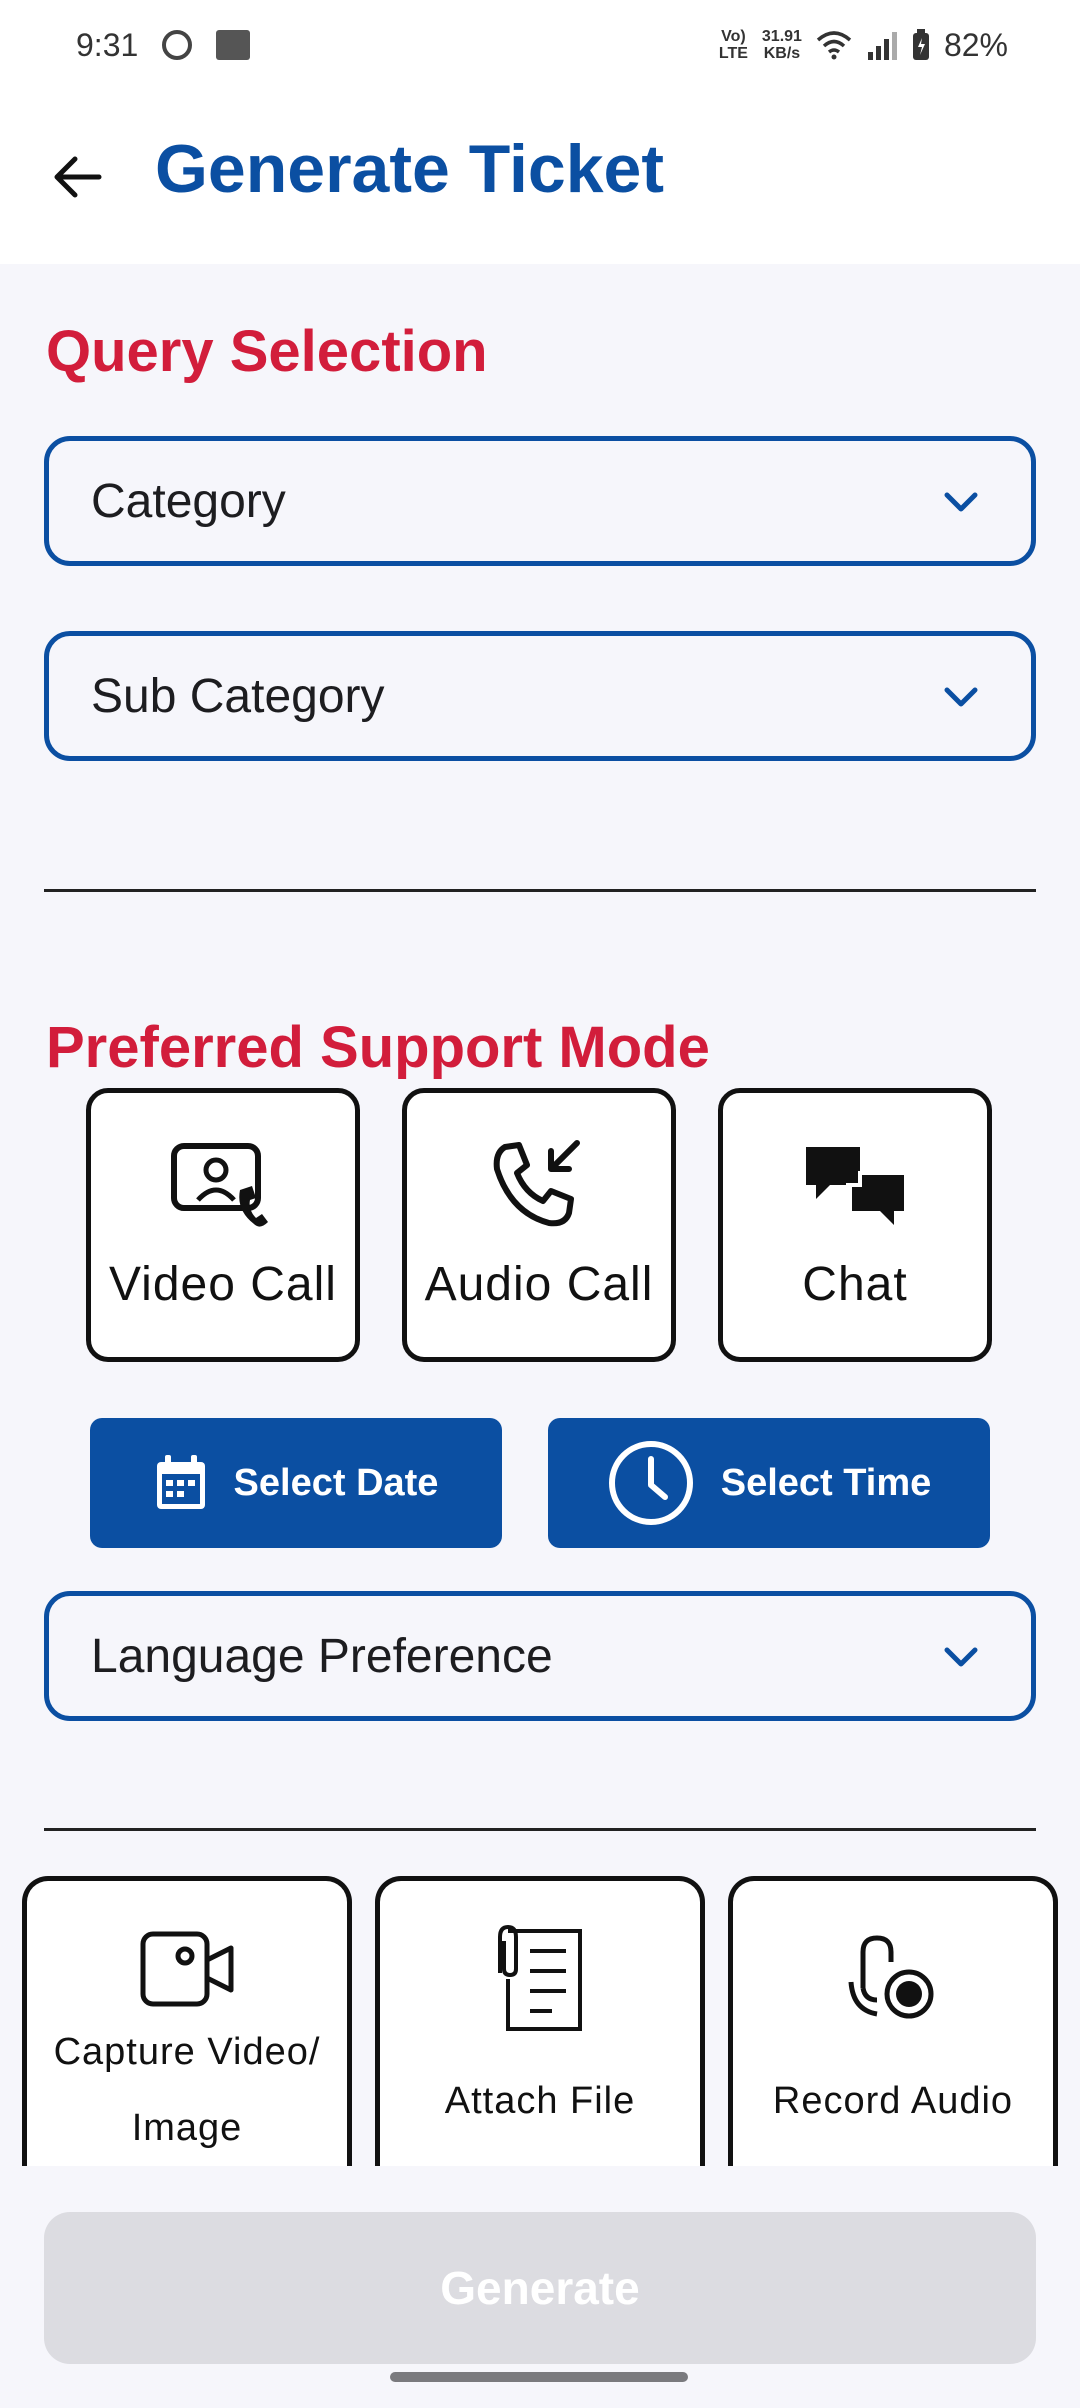  I want to click on face-icon, so click(177, 45).